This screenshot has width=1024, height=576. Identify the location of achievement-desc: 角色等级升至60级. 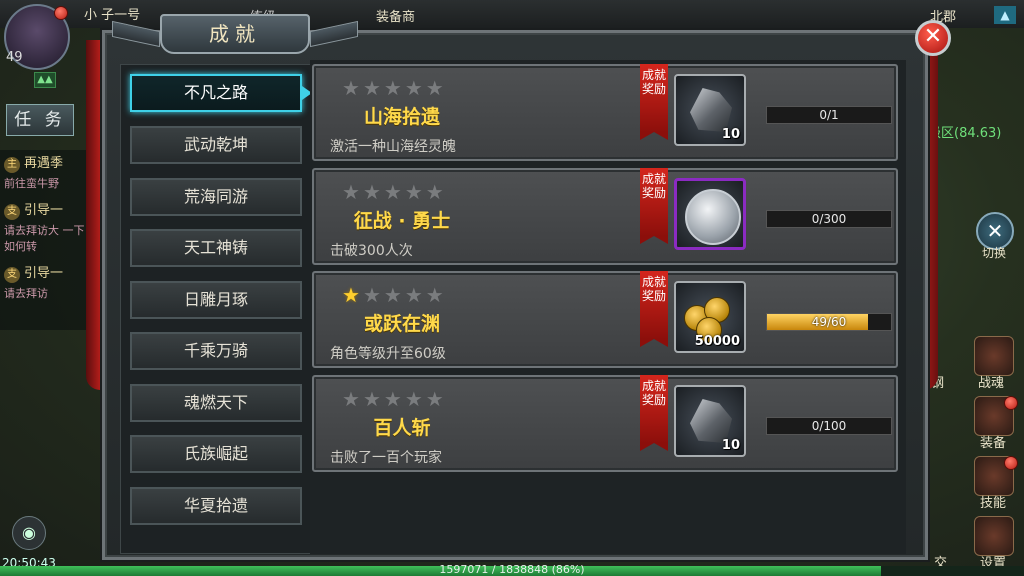
(388, 354).